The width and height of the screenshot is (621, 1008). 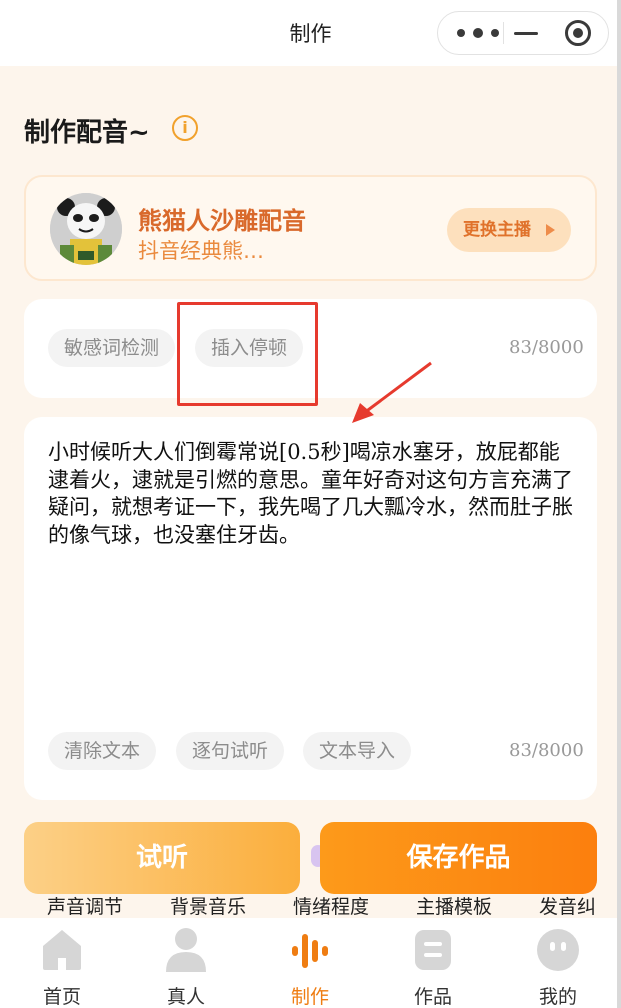 I want to click on target-close-icon, so click(x=577, y=33).